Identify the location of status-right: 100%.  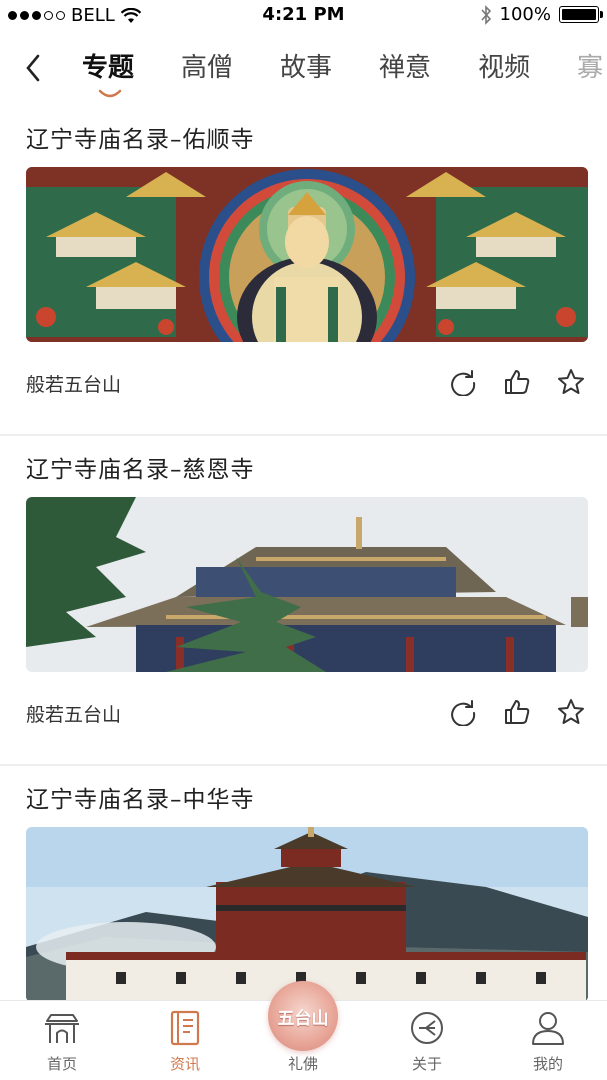
(541, 14).